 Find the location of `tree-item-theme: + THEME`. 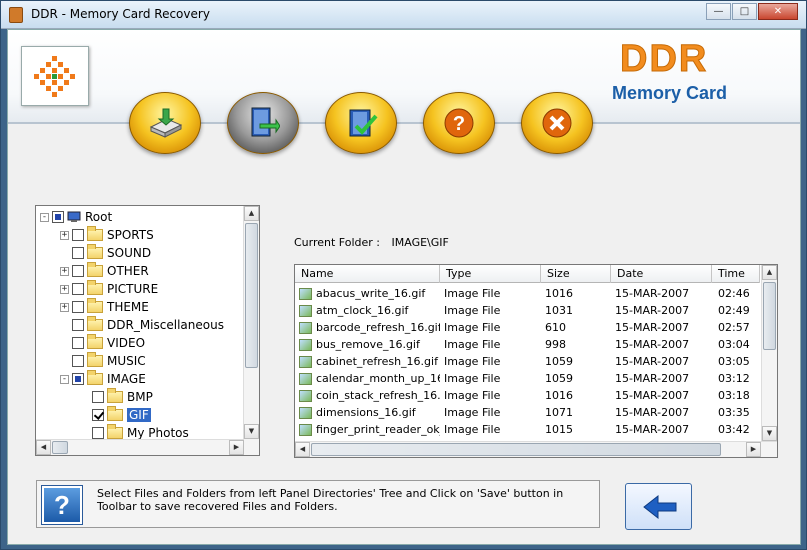

tree-item-theme: + THEME is located at coordinates (104, 307).